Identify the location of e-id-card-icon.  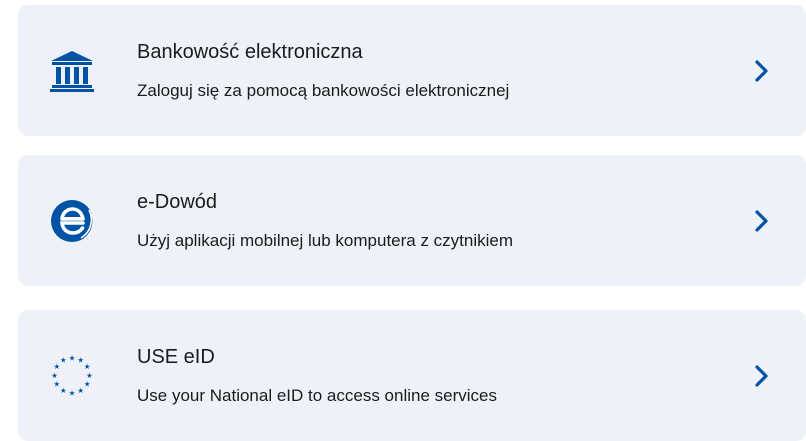
(72, 221).